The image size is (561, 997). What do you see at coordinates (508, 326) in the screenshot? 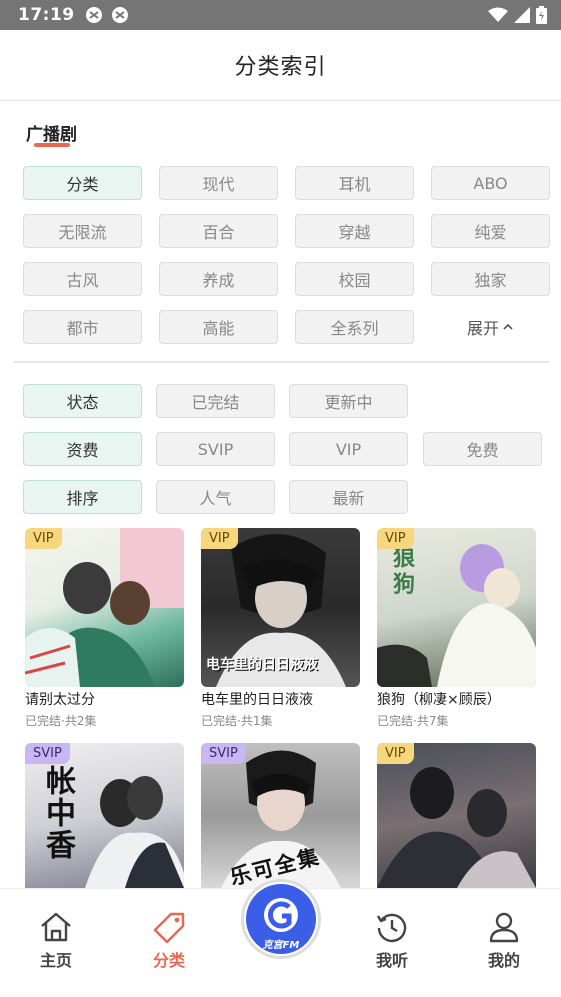
I see `chevron-up-icon` at bounding box center [508, 326].